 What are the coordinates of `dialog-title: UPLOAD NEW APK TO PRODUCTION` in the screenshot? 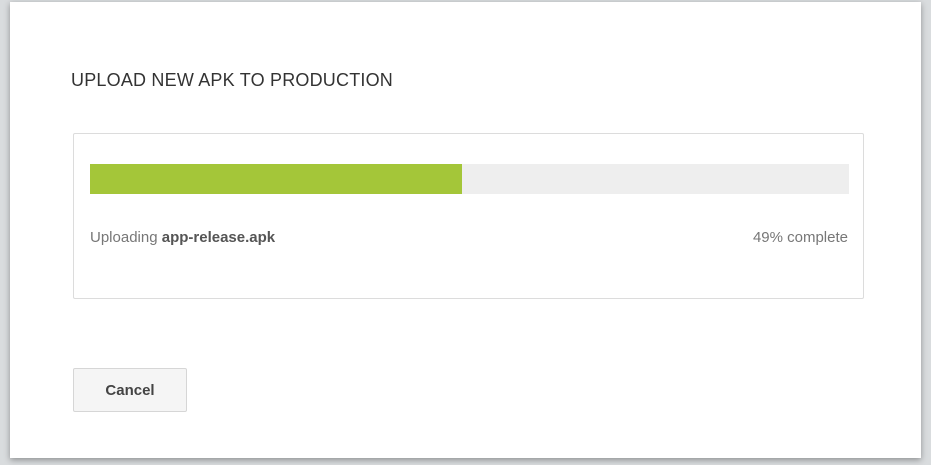 It's located at (232, 80).